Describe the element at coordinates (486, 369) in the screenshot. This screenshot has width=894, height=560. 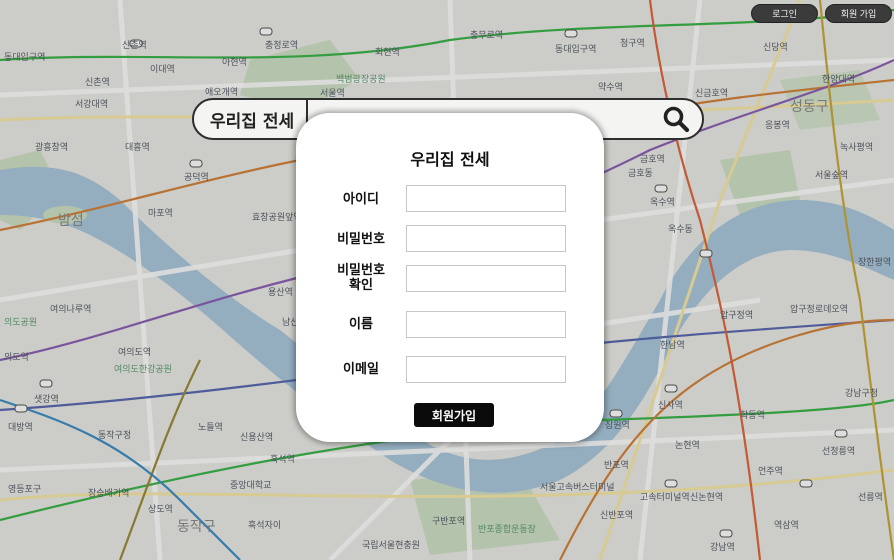
I see `email-input` at that location.